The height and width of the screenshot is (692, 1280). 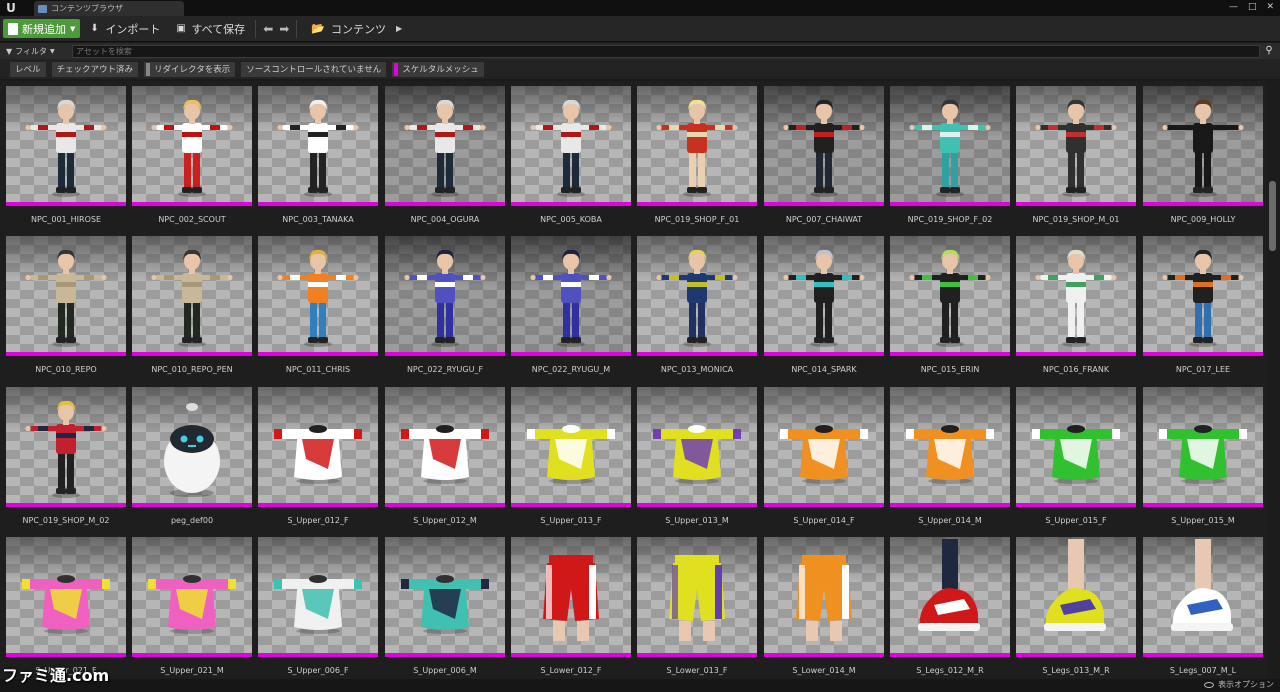 I want to click on scrollbar-thumb, so click(x=1272, y=216).